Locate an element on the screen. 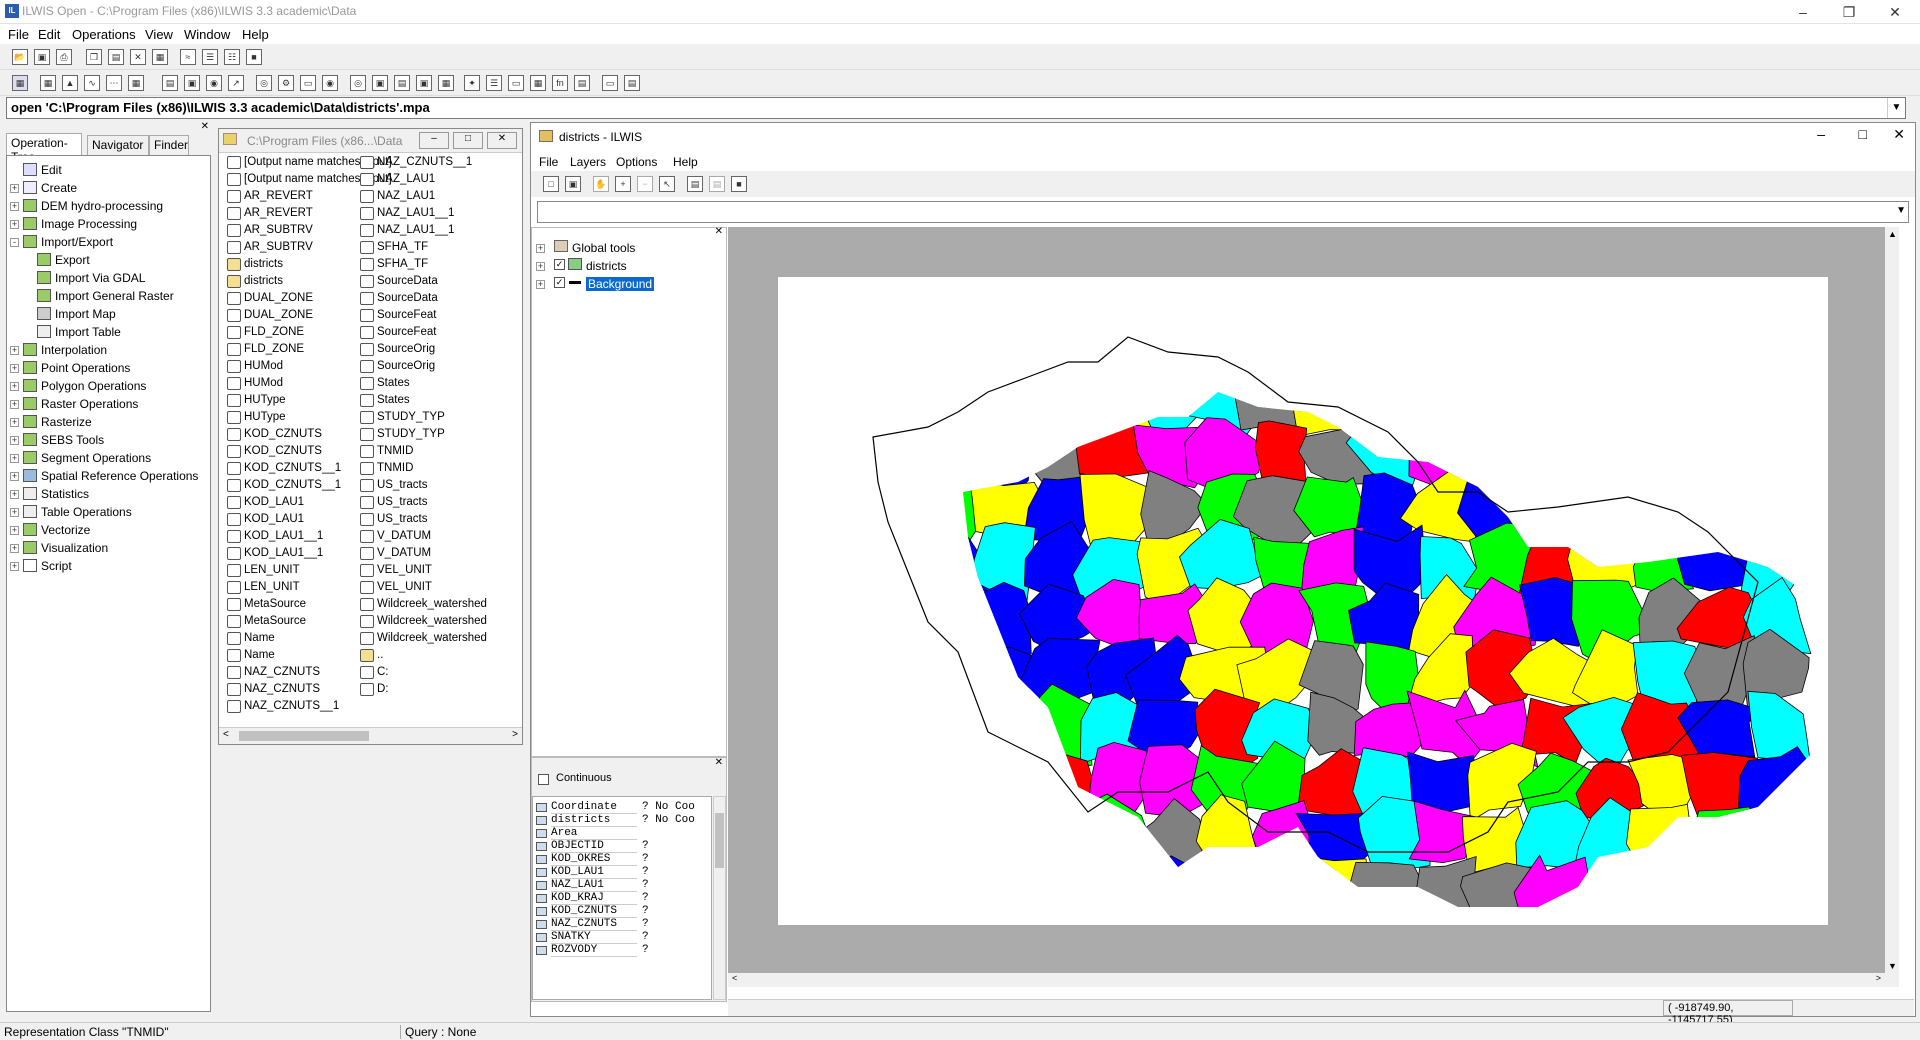 Image resolution: width=1920 pixels, height=1040 pixels. tree-item-import-via-gdal: Import Via GDAL is located at coordinates (107, 279).